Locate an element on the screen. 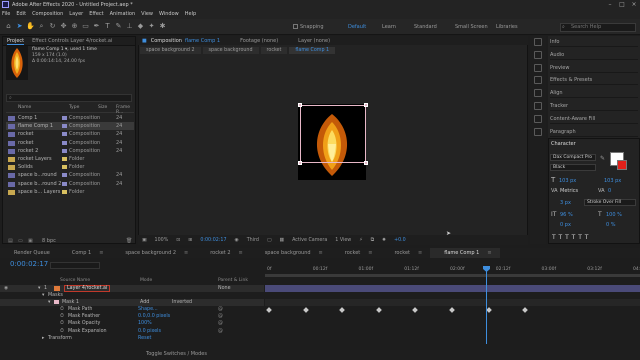  type-tool-icon: T is located at coordinates (107, 26).